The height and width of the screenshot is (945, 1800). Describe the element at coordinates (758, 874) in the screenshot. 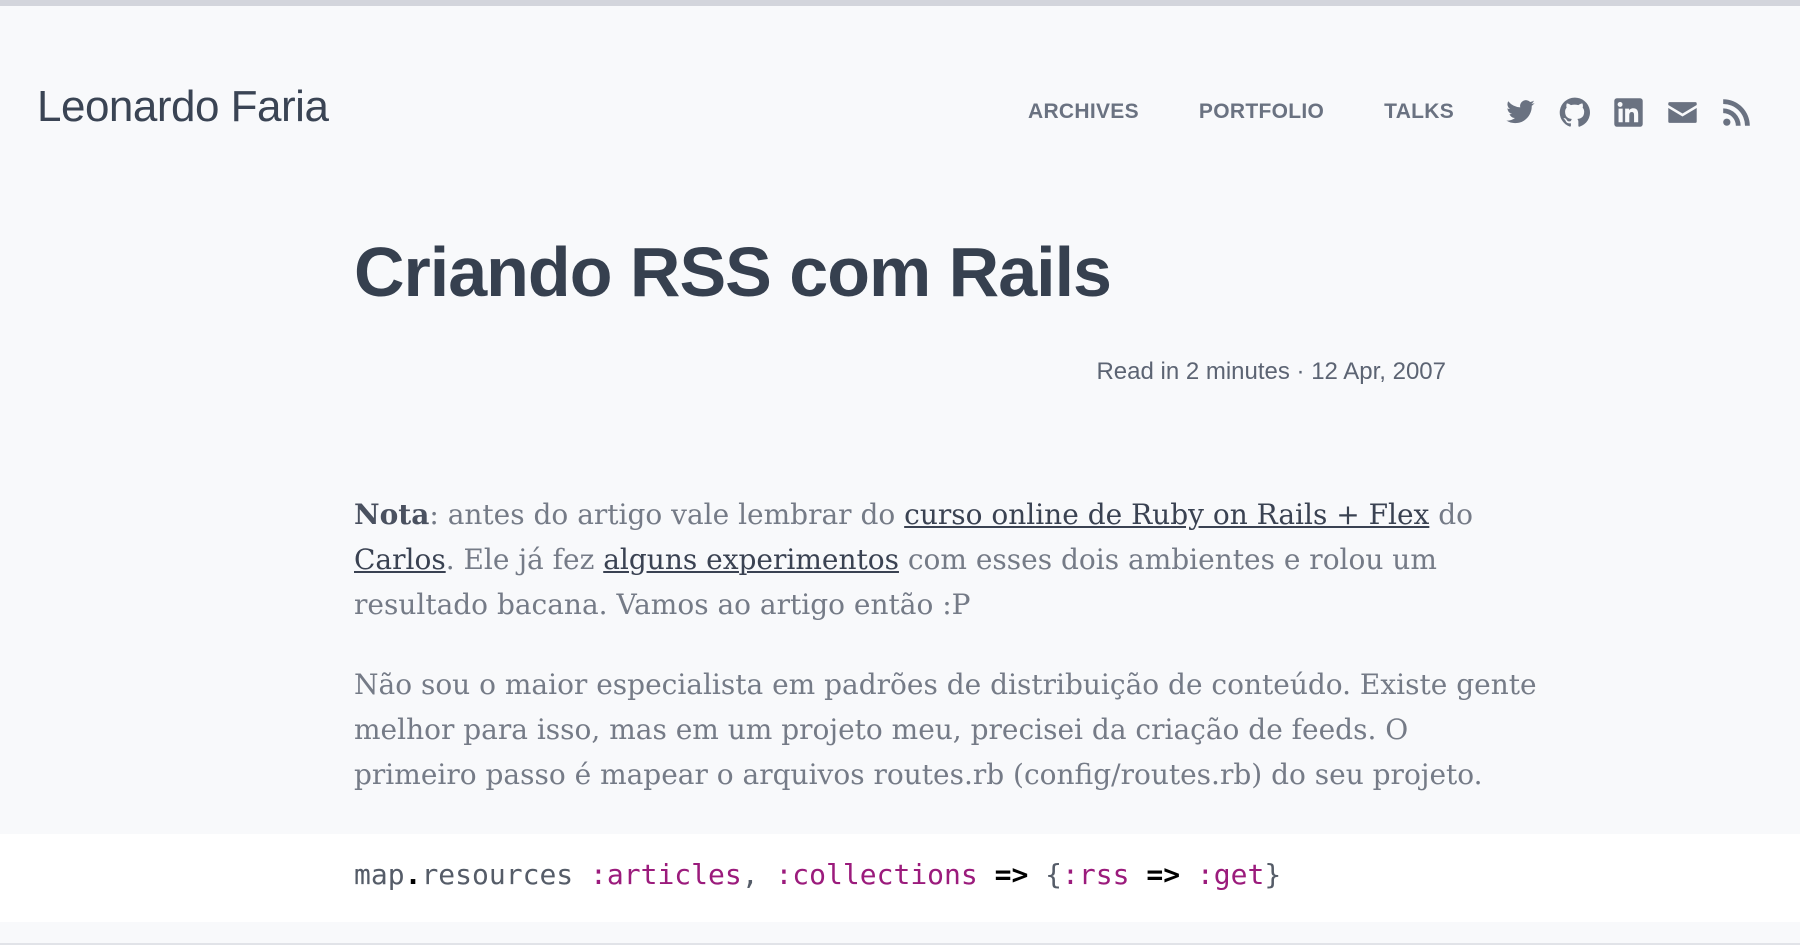

I see `code-token: ,` at that location.